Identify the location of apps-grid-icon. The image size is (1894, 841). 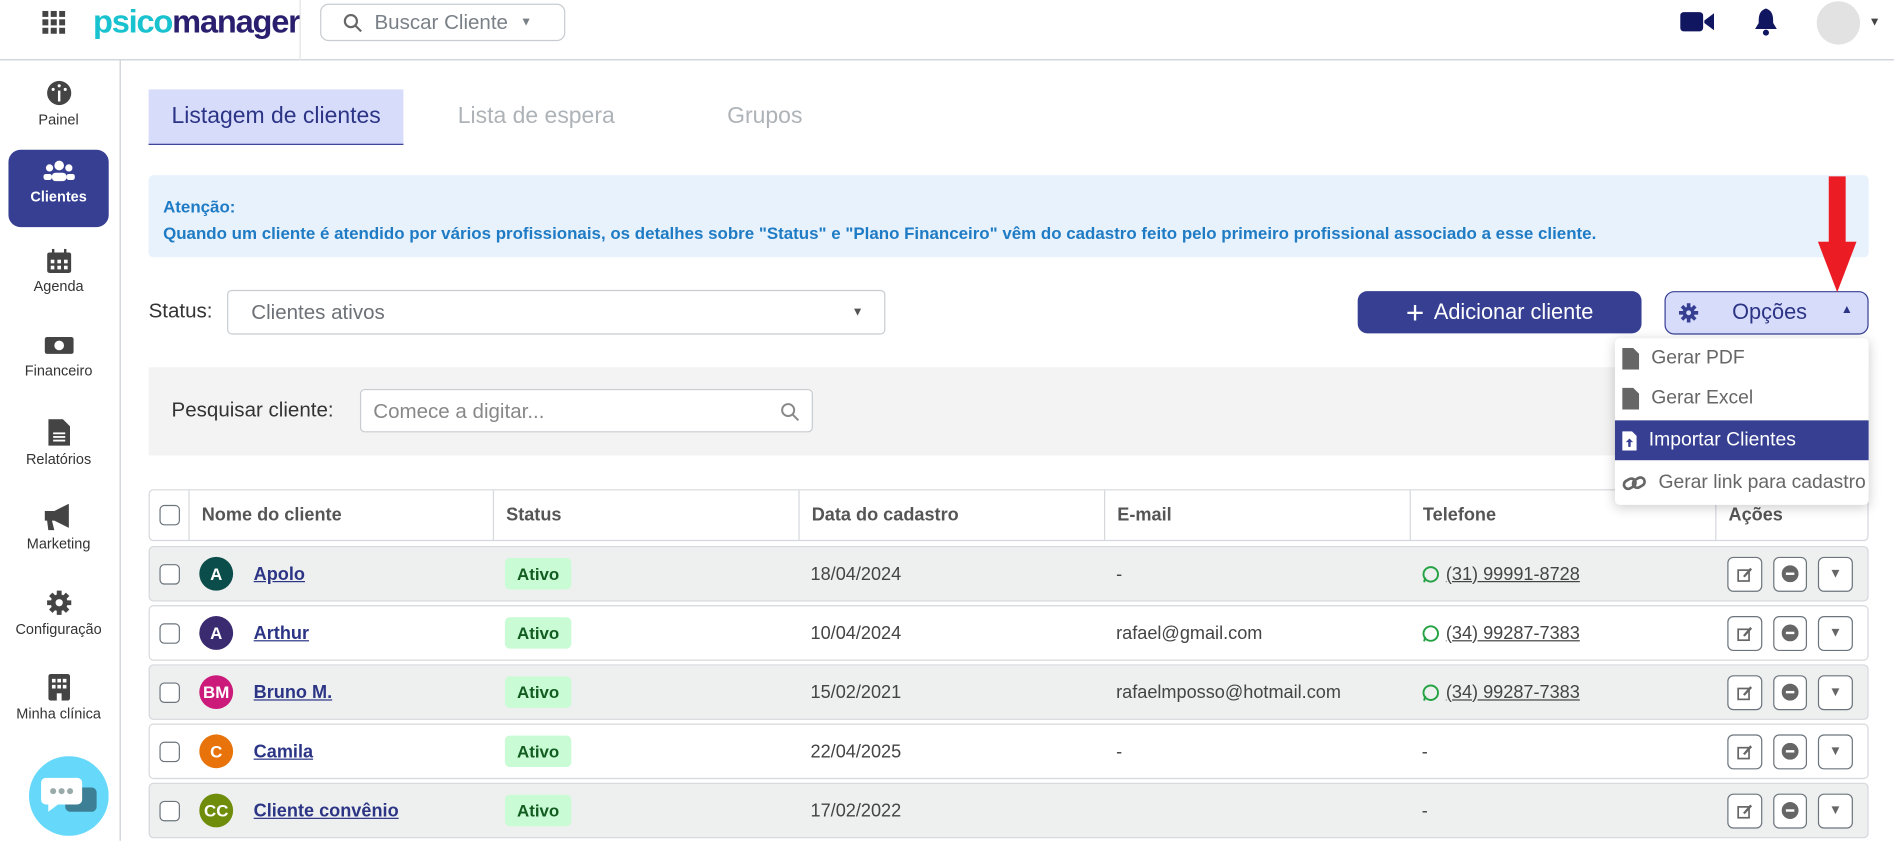
(54, 22).